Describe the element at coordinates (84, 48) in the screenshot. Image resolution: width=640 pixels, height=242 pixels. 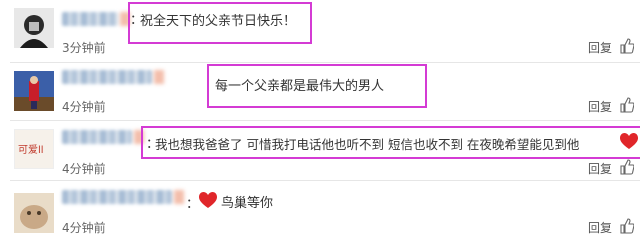
I see `comment-time: 3分钟前` at that location.